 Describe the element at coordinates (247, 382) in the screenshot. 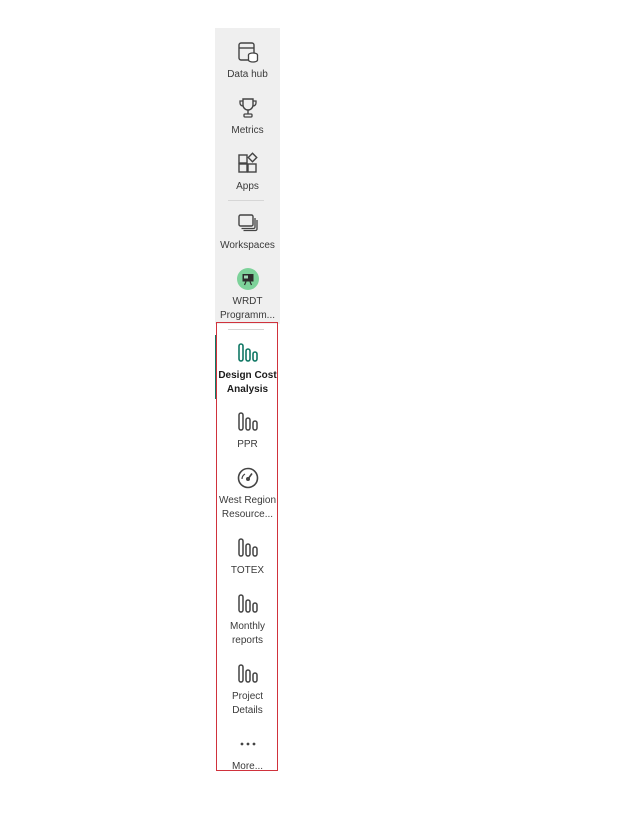

I see `nav-label-design-cost: Design Cost Analysis` at that location.